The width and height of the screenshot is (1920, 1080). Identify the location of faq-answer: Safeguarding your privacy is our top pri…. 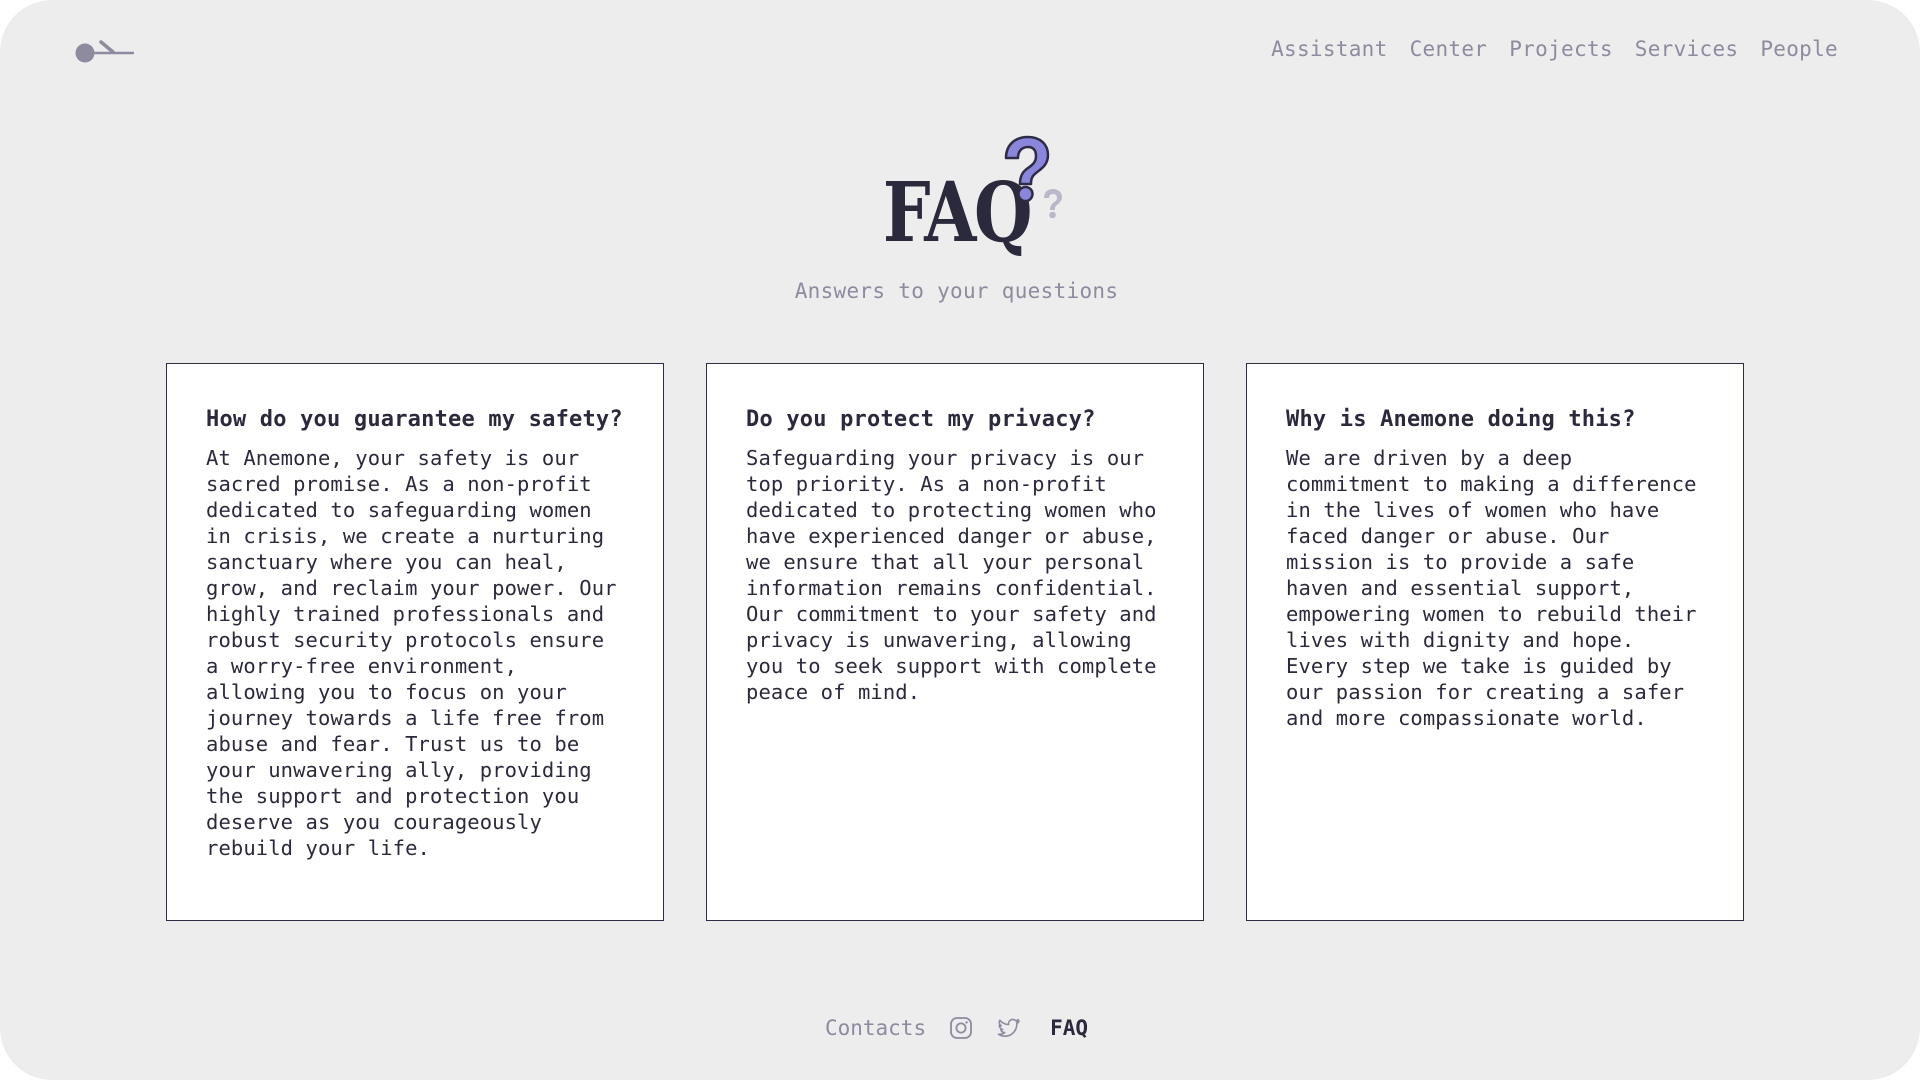
(951, 575).